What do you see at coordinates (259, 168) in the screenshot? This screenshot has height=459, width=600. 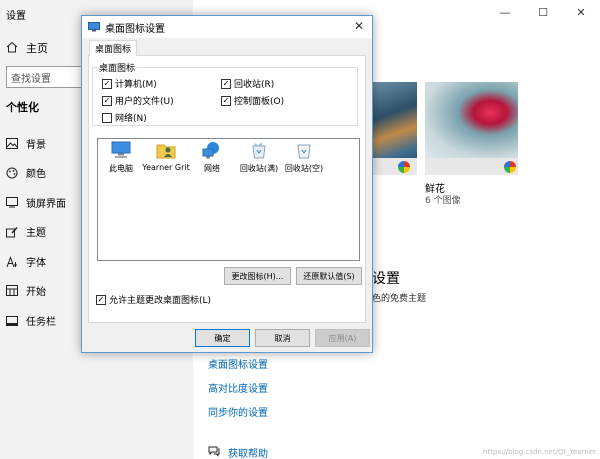 I see `icon-label: 回收站(满)` at bounding box center [259, 168].